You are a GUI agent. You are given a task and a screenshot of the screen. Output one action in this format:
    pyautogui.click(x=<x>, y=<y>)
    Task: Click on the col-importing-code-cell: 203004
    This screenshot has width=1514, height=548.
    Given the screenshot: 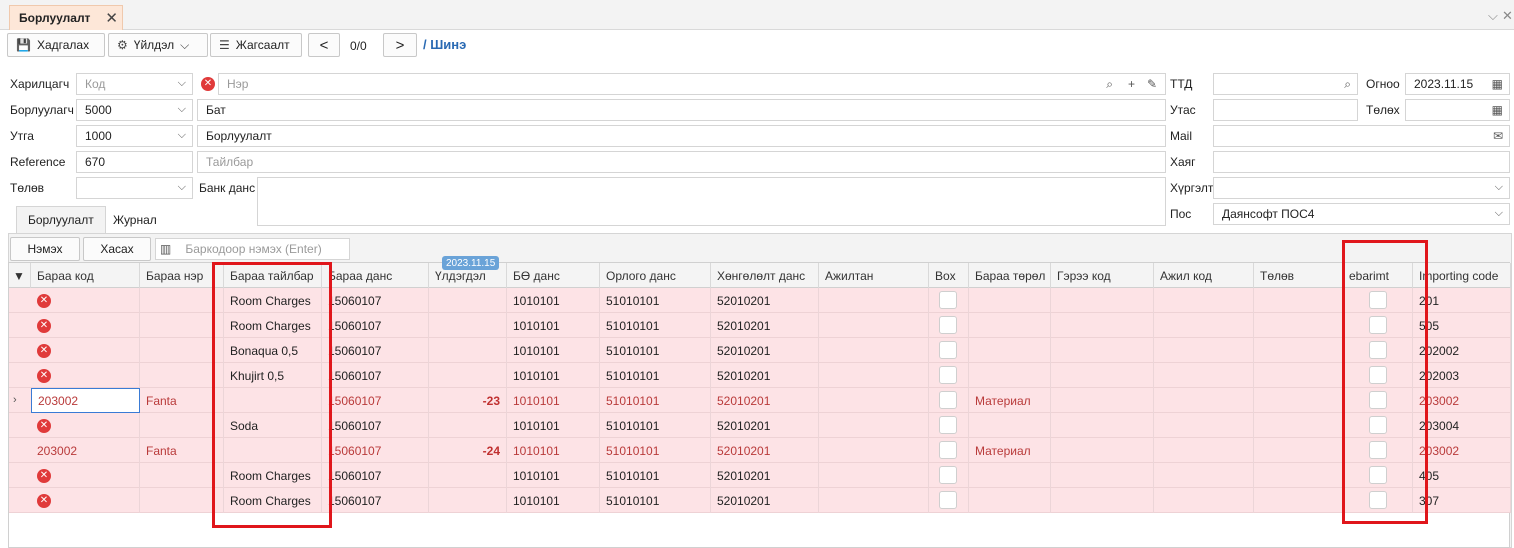 What is the action you would take?
    pyautogui.click(x=1462, y=425)
    